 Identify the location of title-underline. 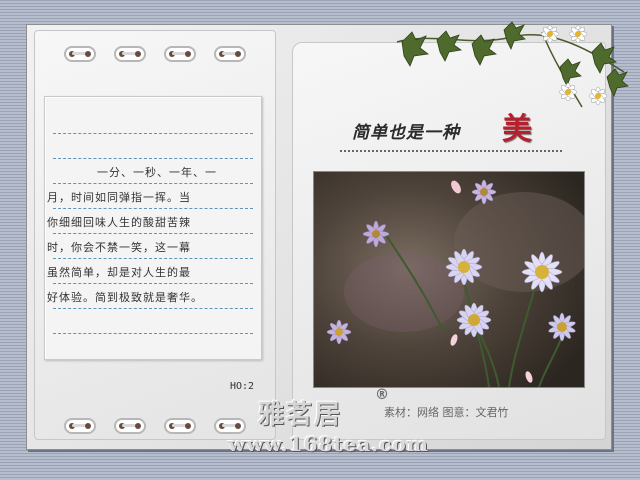
(451, 151).